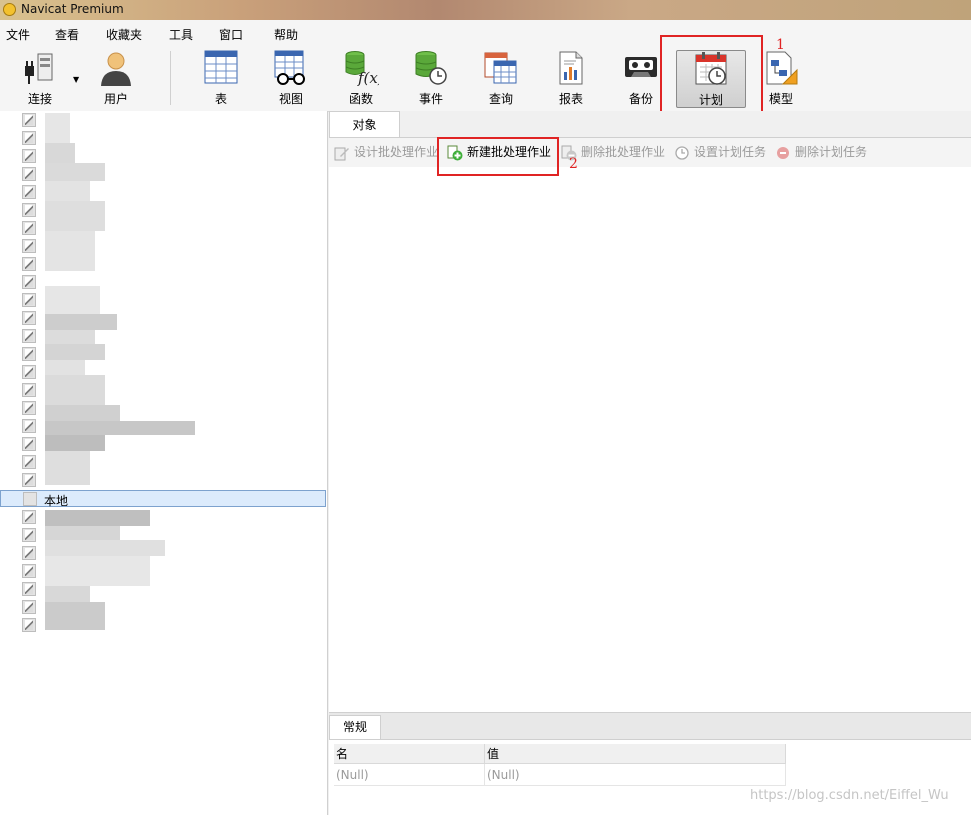 This screenshot has width=971, height=815. Describe the element at coordinates (831, 152) in the screenshot. I see `delete-schedule-task-label: 删除计划任务` at that location.